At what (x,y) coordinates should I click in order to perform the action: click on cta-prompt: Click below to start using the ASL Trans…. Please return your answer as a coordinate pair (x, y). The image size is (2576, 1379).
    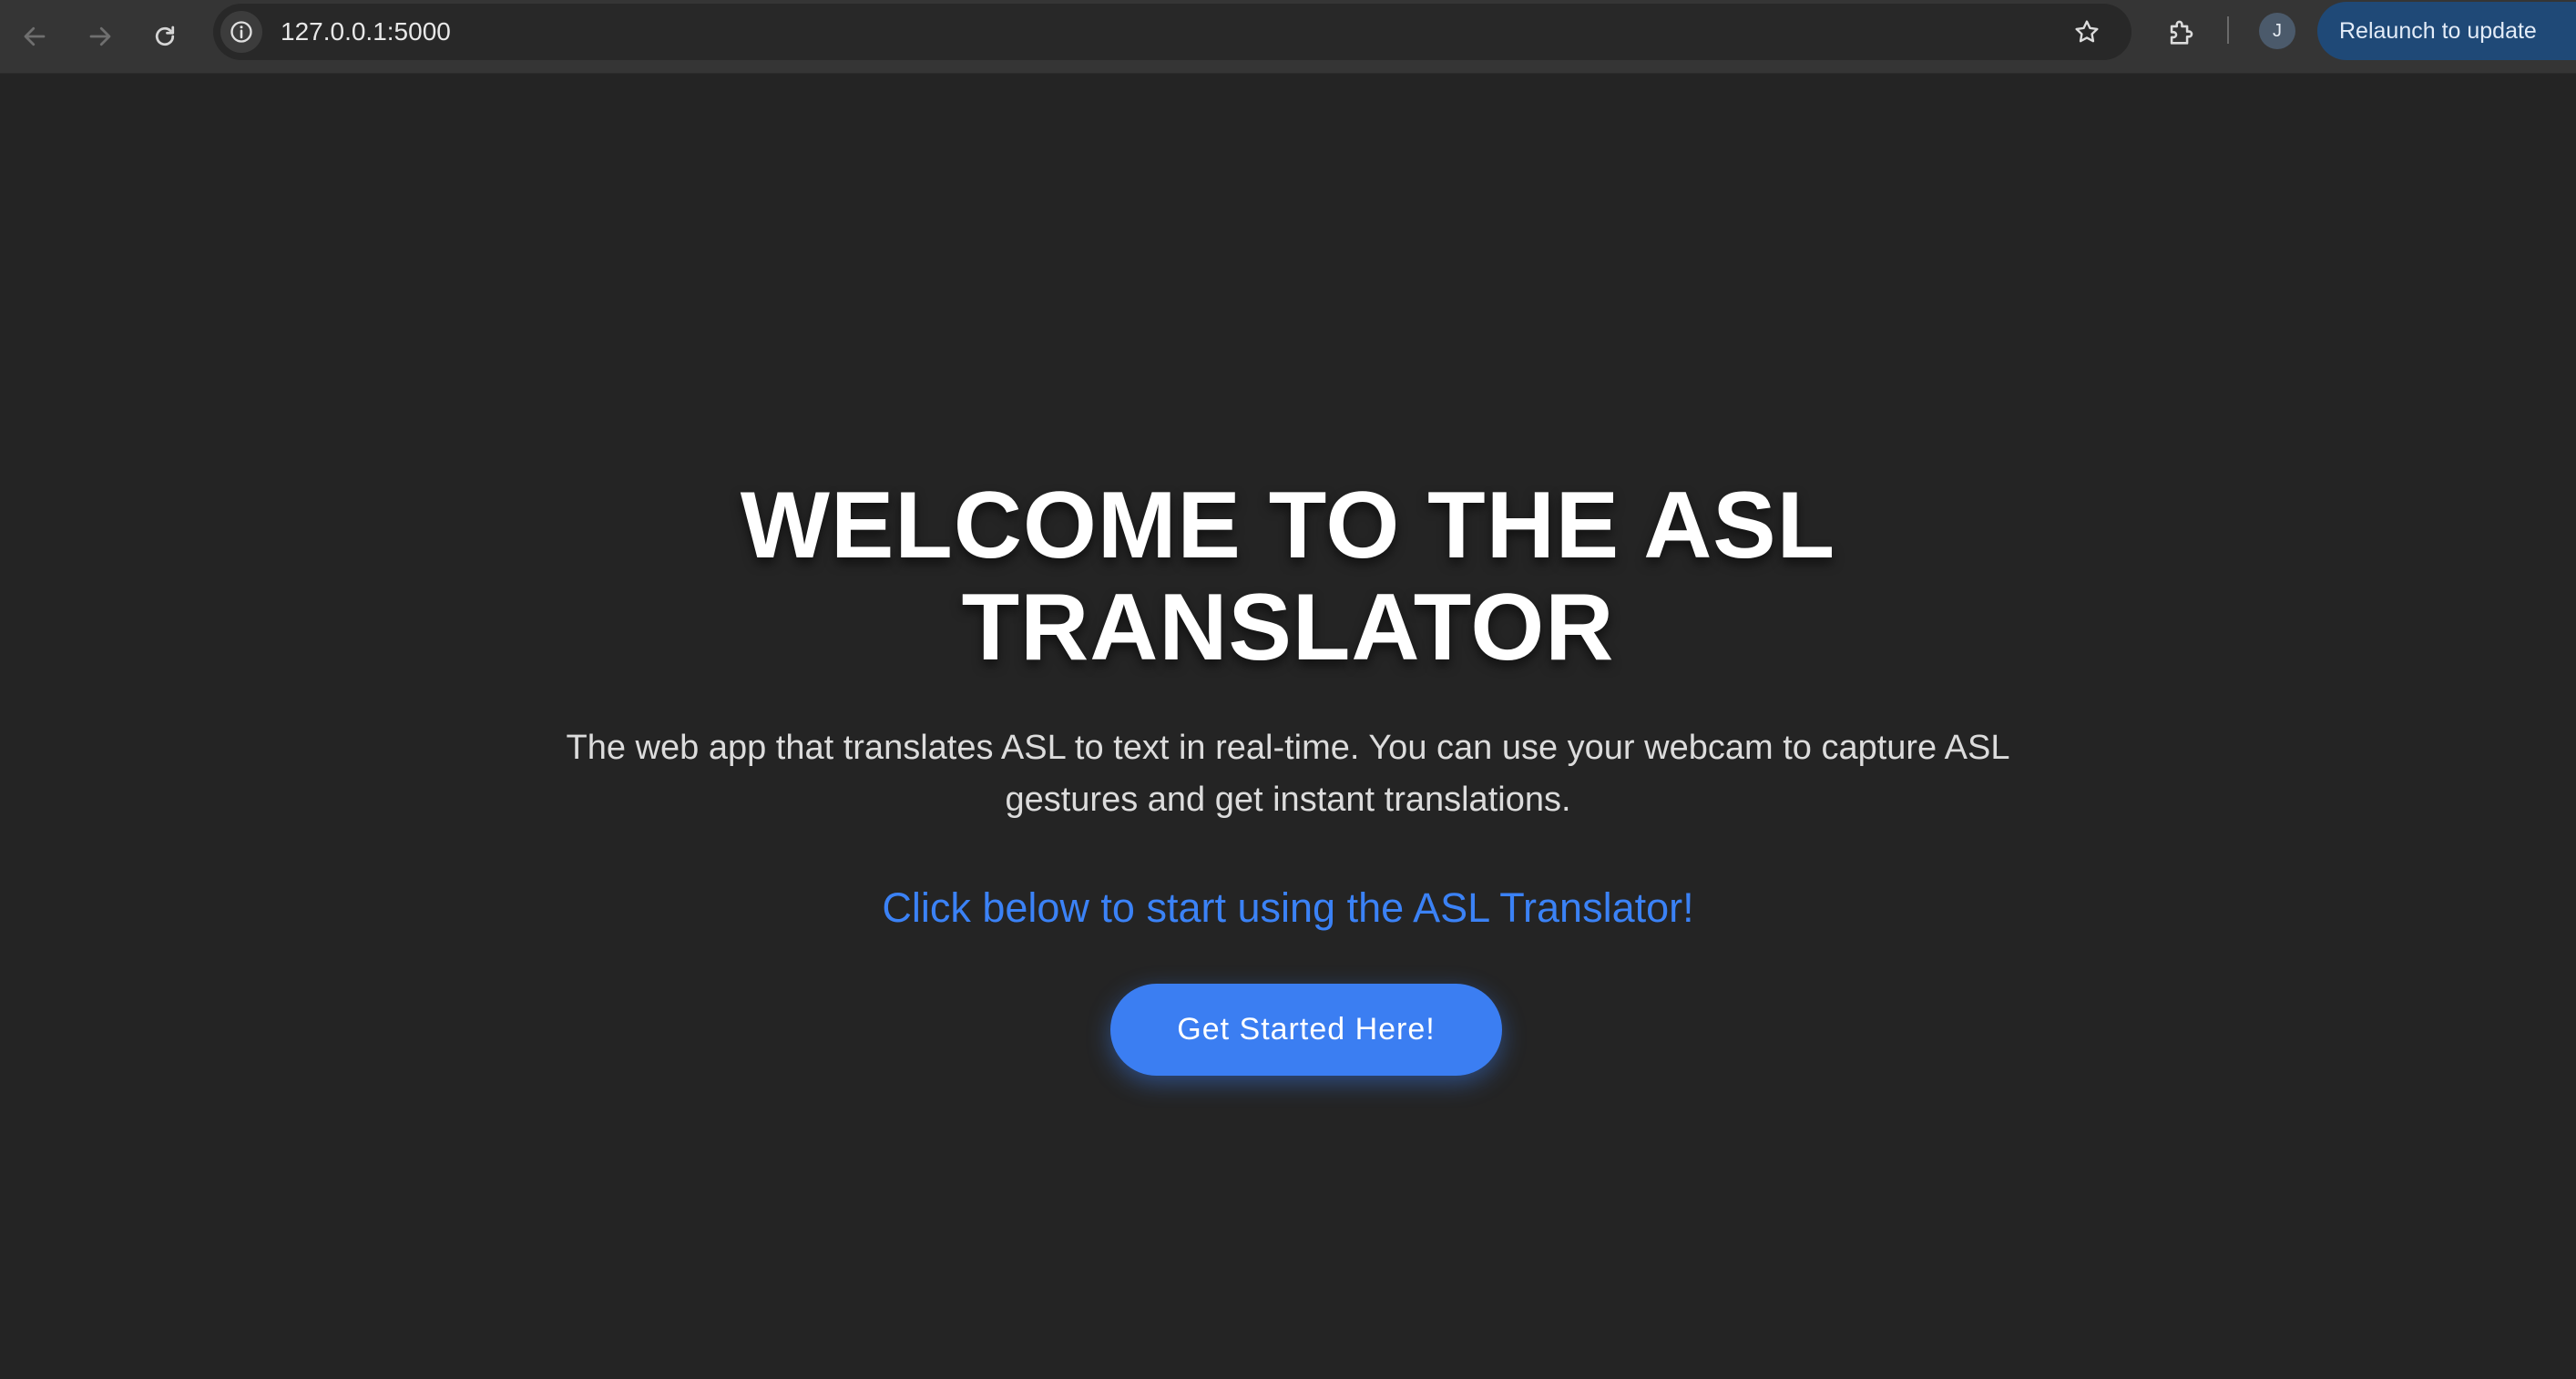
    Looking at the image, I should click on (1288, 908).